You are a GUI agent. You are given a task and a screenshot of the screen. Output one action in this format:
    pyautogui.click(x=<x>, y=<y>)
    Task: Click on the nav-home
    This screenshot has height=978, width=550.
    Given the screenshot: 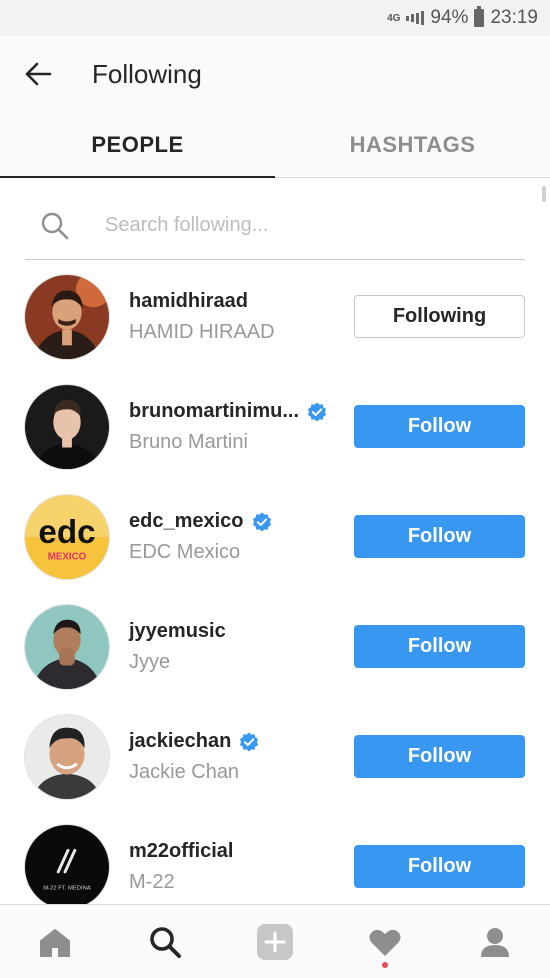 What is the action you would take?
    pyautogui.click(x=55, y=941)
    